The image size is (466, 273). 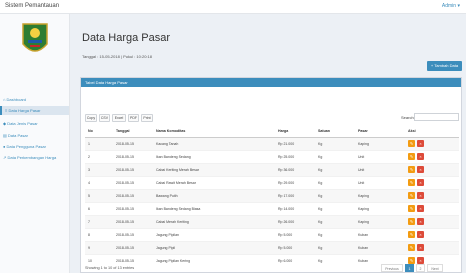 I want to click on cell-name: Ikan Bandeng Sedang Biasa, so click(x=214, y=208).